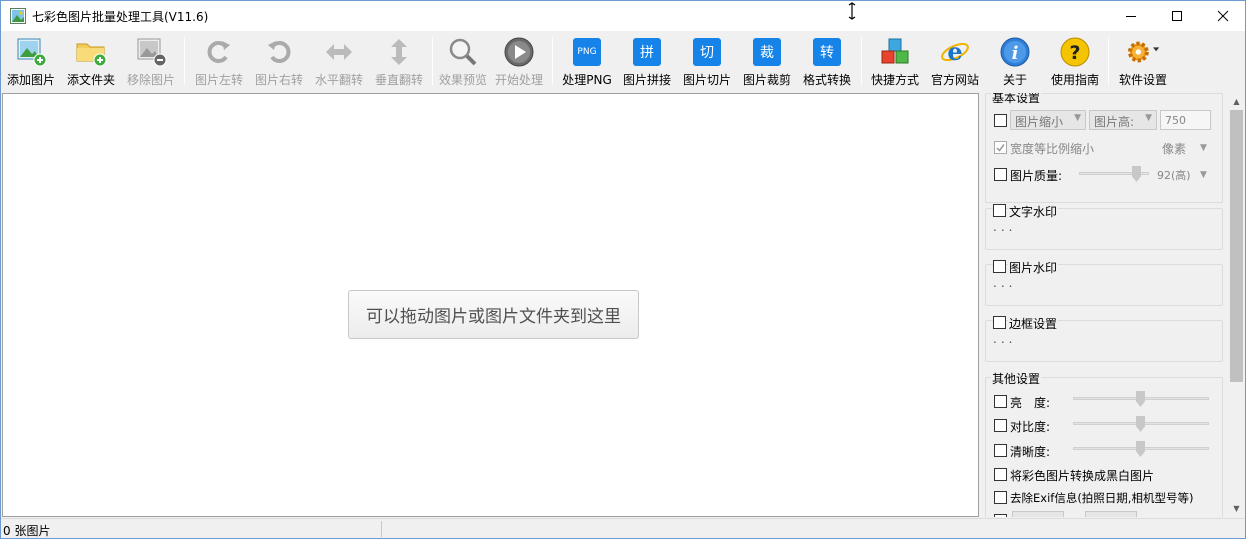 The height and width of the screenshot is (539, 1246). I want to click on keep-ratio-checkbox, so click(1000, 147).